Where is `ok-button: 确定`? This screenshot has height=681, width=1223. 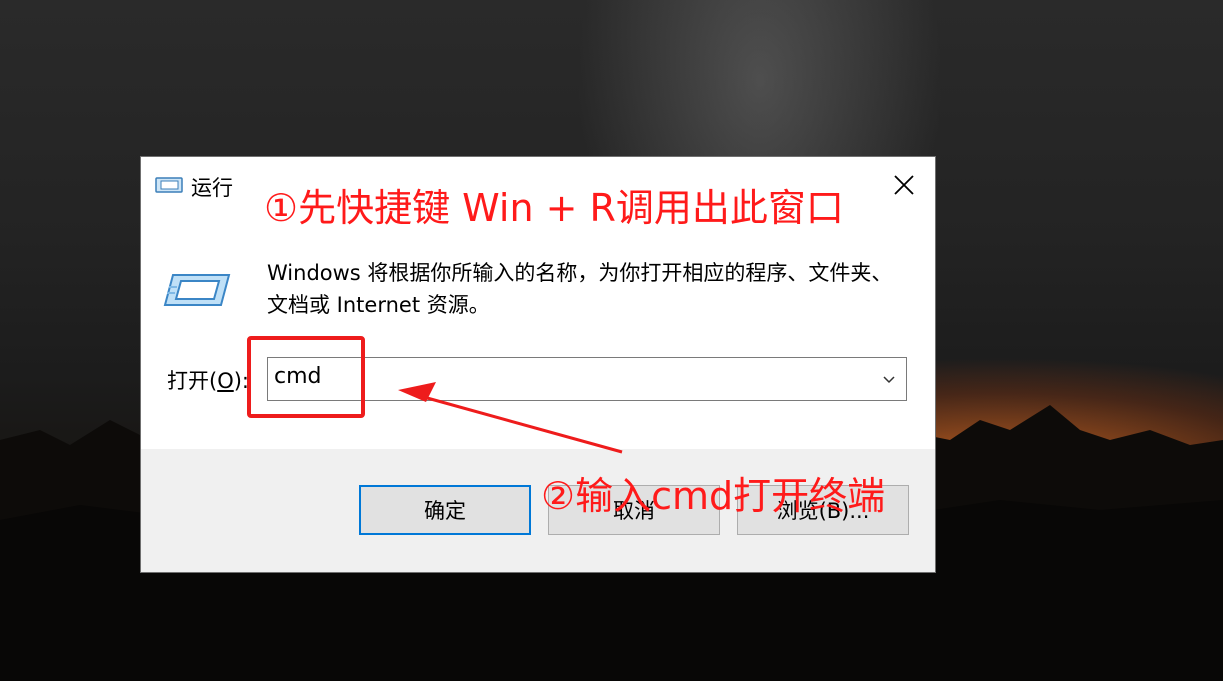 ok-button: 确定 is located at coordinates (445, 510).